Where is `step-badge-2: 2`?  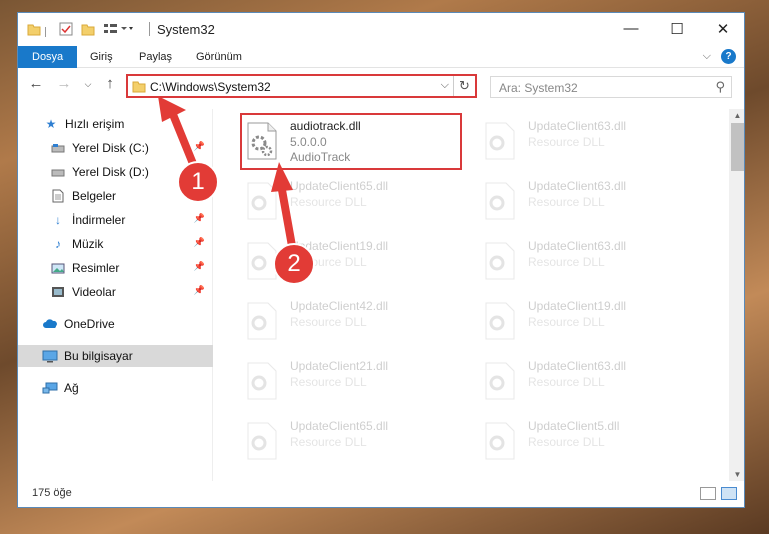 step-badge-2: 2 is located at coordinates (294, 264).